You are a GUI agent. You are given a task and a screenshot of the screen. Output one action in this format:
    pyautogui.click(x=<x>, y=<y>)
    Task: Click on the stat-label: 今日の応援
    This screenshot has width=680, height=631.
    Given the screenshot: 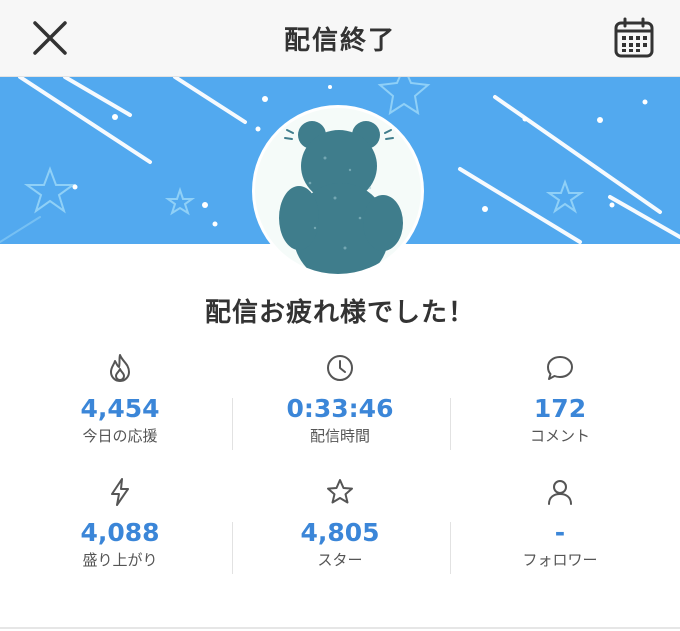 What is the action you would take?
    pyautogui.click(x=120, y=436)
    